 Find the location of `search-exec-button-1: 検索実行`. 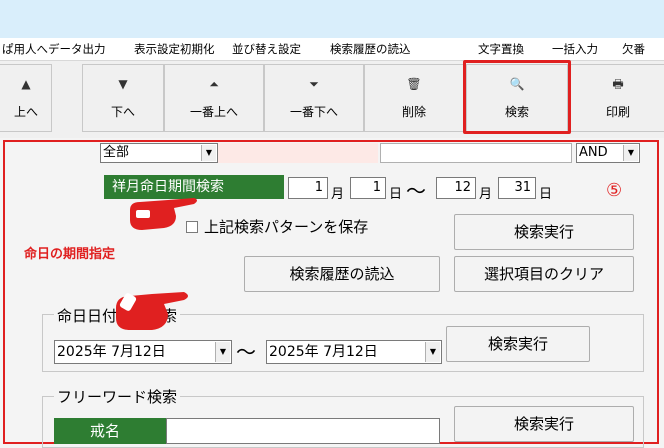

search-exec-button-1: 検索実行 is located at coordinates (544, 232).